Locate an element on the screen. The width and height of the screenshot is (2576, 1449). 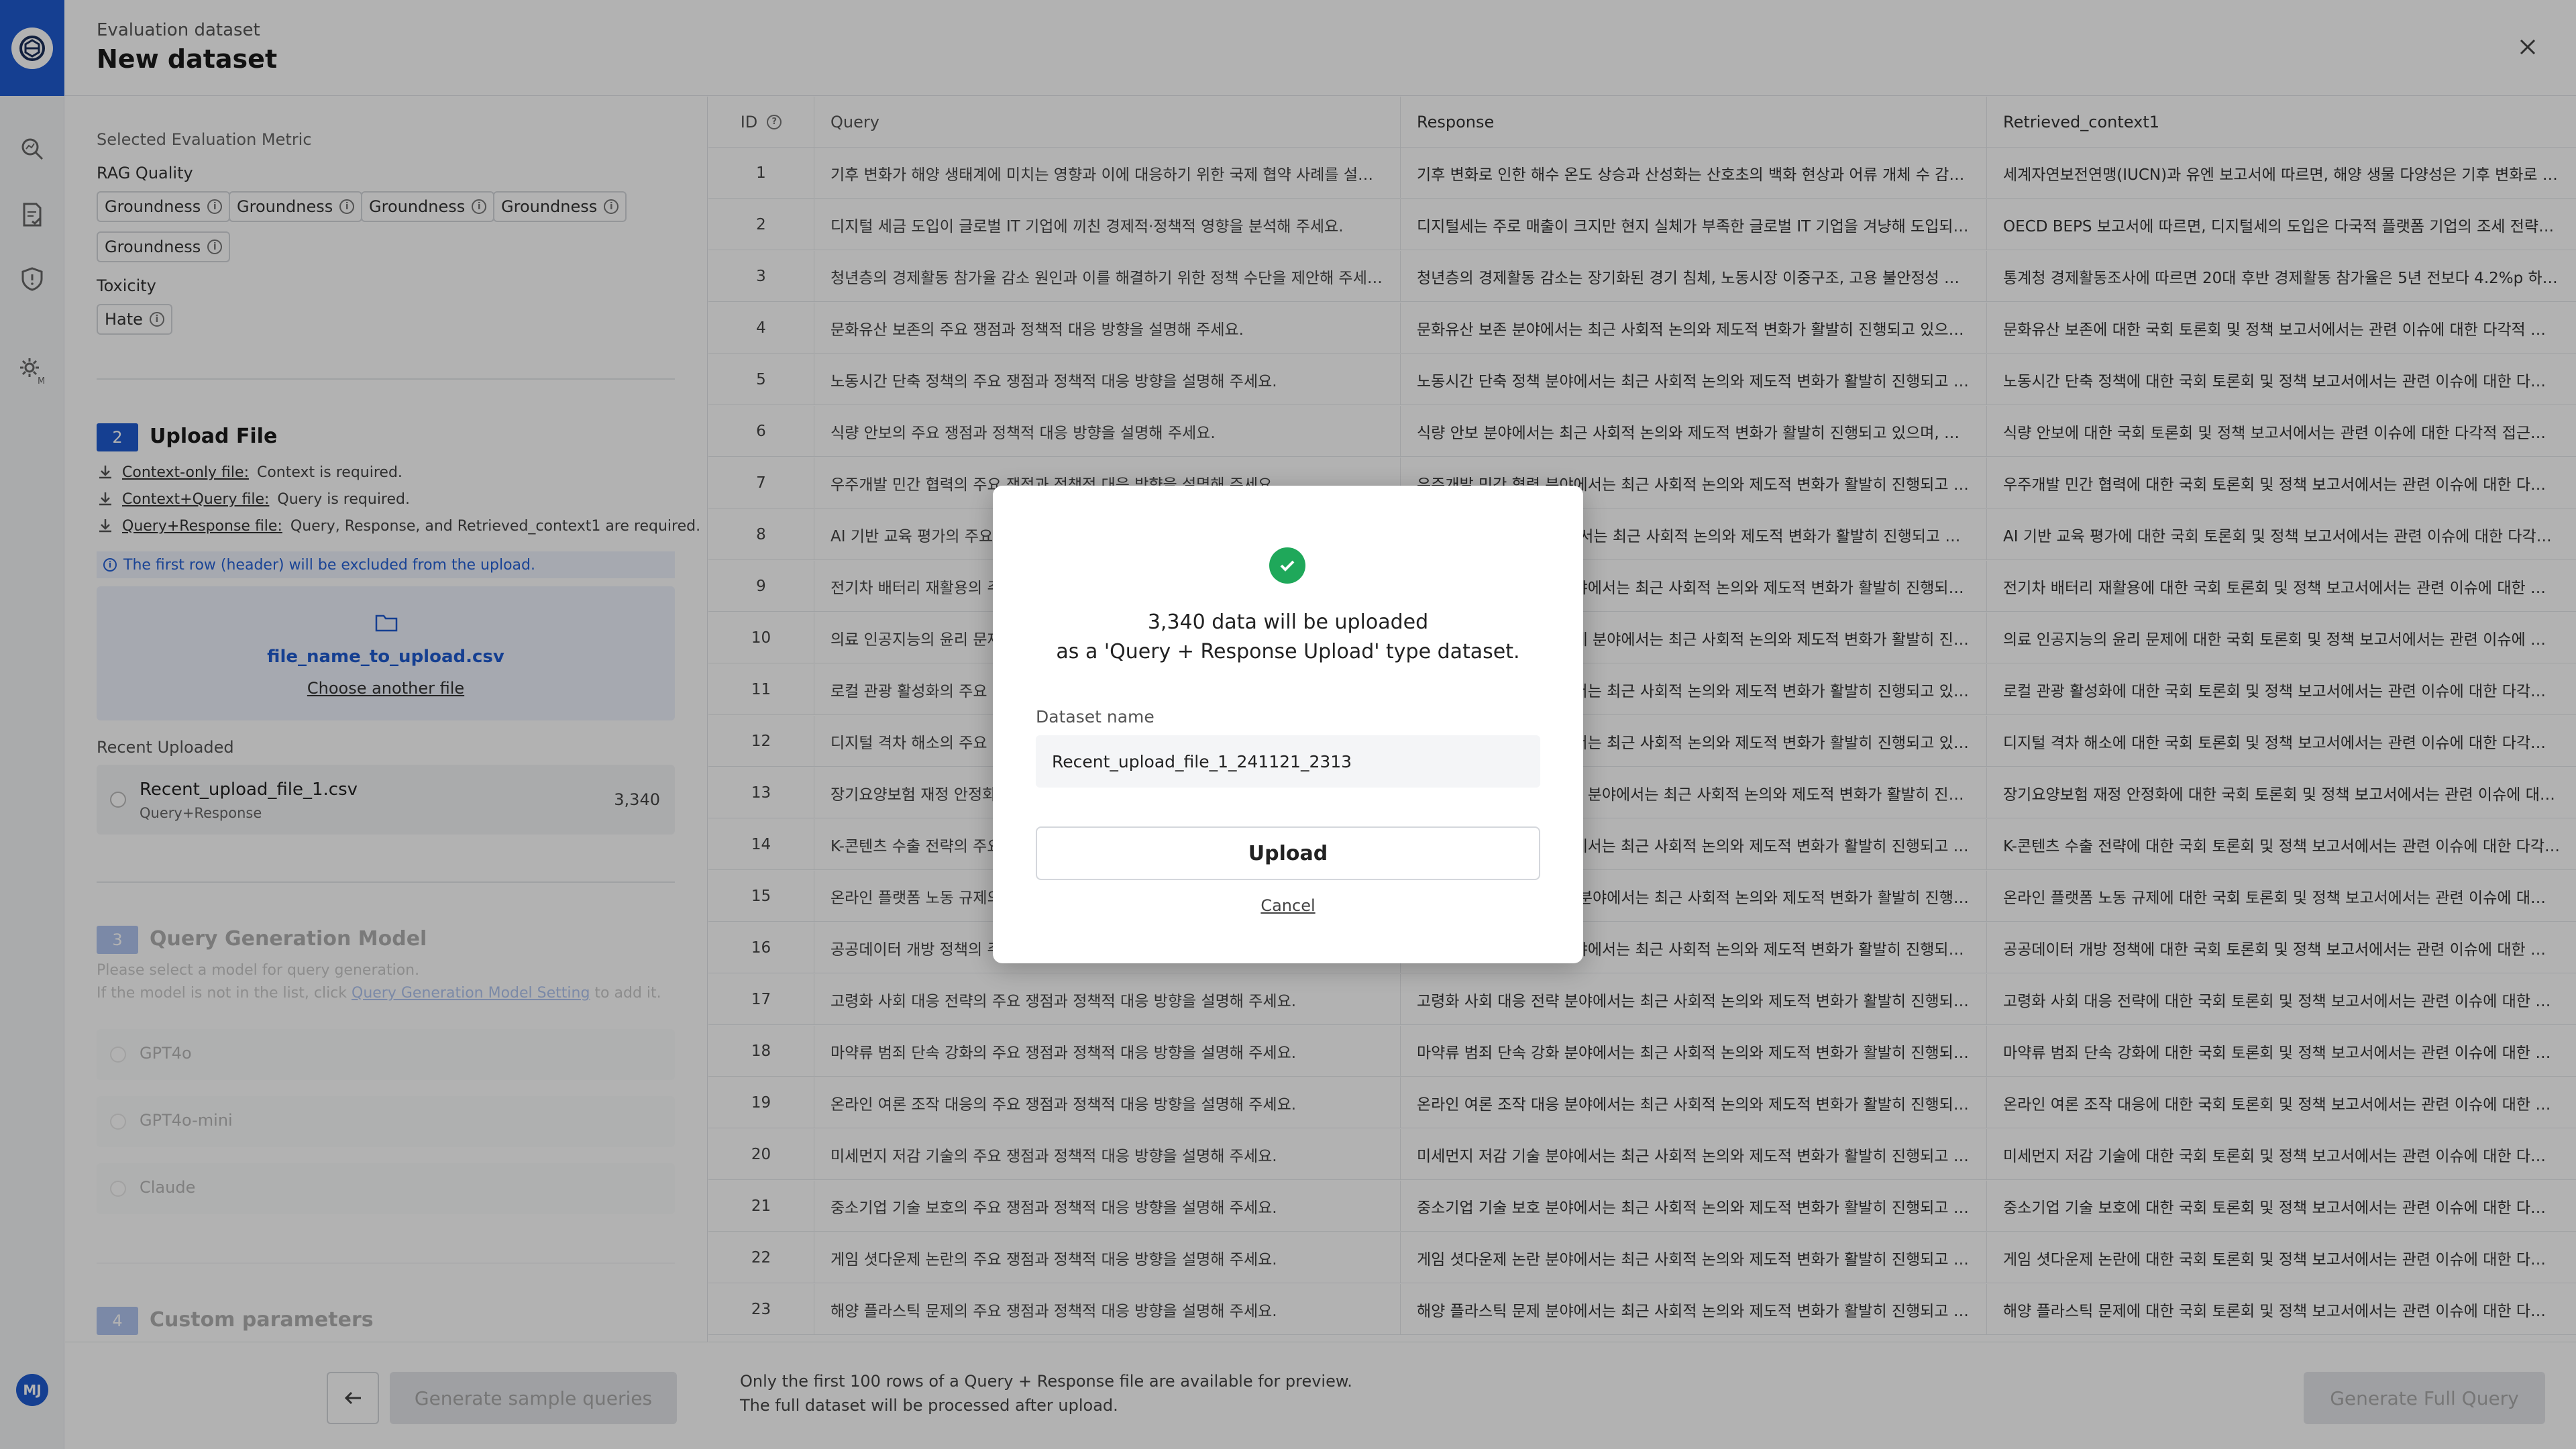
upload-count-message: 3,340 data will be uploaded is located at coordinates (1288, 622).